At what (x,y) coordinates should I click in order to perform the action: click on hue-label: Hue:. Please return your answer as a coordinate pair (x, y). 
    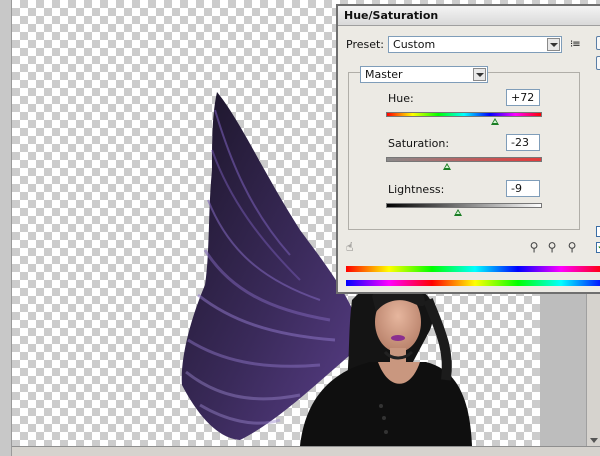
    Looking at the image, I should click on (401, 98).